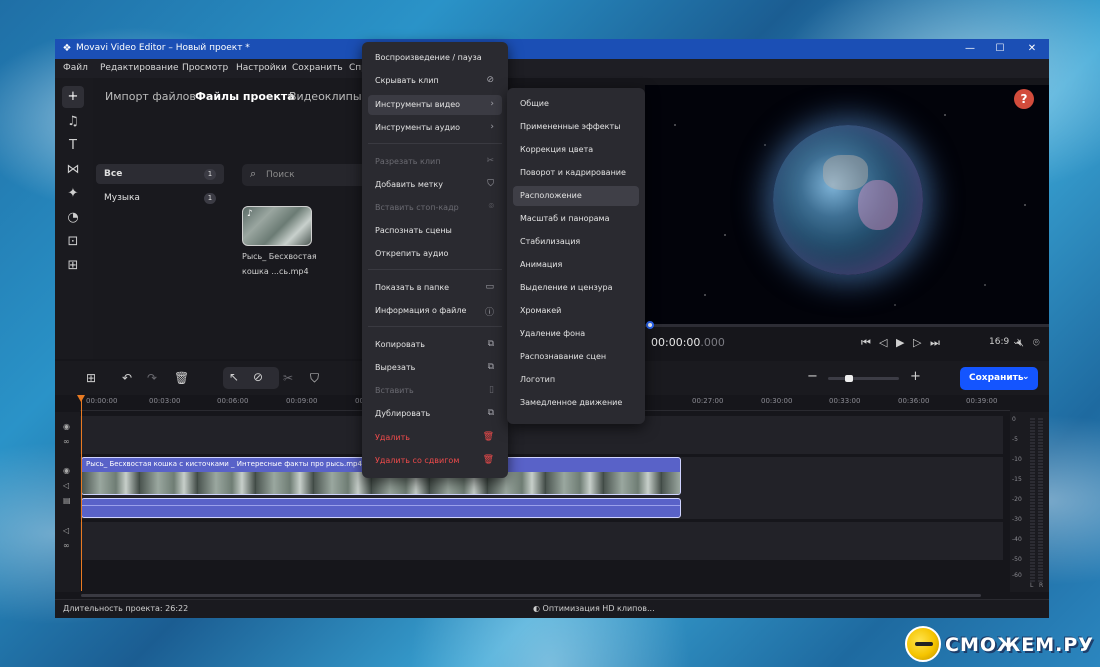 The height and width of the screenshot is (667, 1100). Describe the element at coordinates (576, 173) in the screenshot. I see `submenu-item-rotate-crop: Поворот и кадрирование` at that location.